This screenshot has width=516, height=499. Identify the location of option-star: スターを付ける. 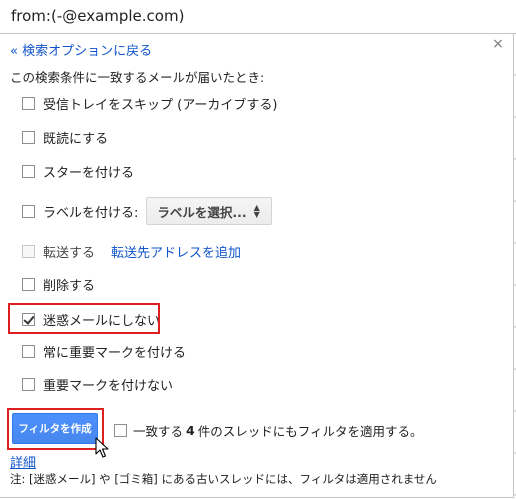
(78, 171).